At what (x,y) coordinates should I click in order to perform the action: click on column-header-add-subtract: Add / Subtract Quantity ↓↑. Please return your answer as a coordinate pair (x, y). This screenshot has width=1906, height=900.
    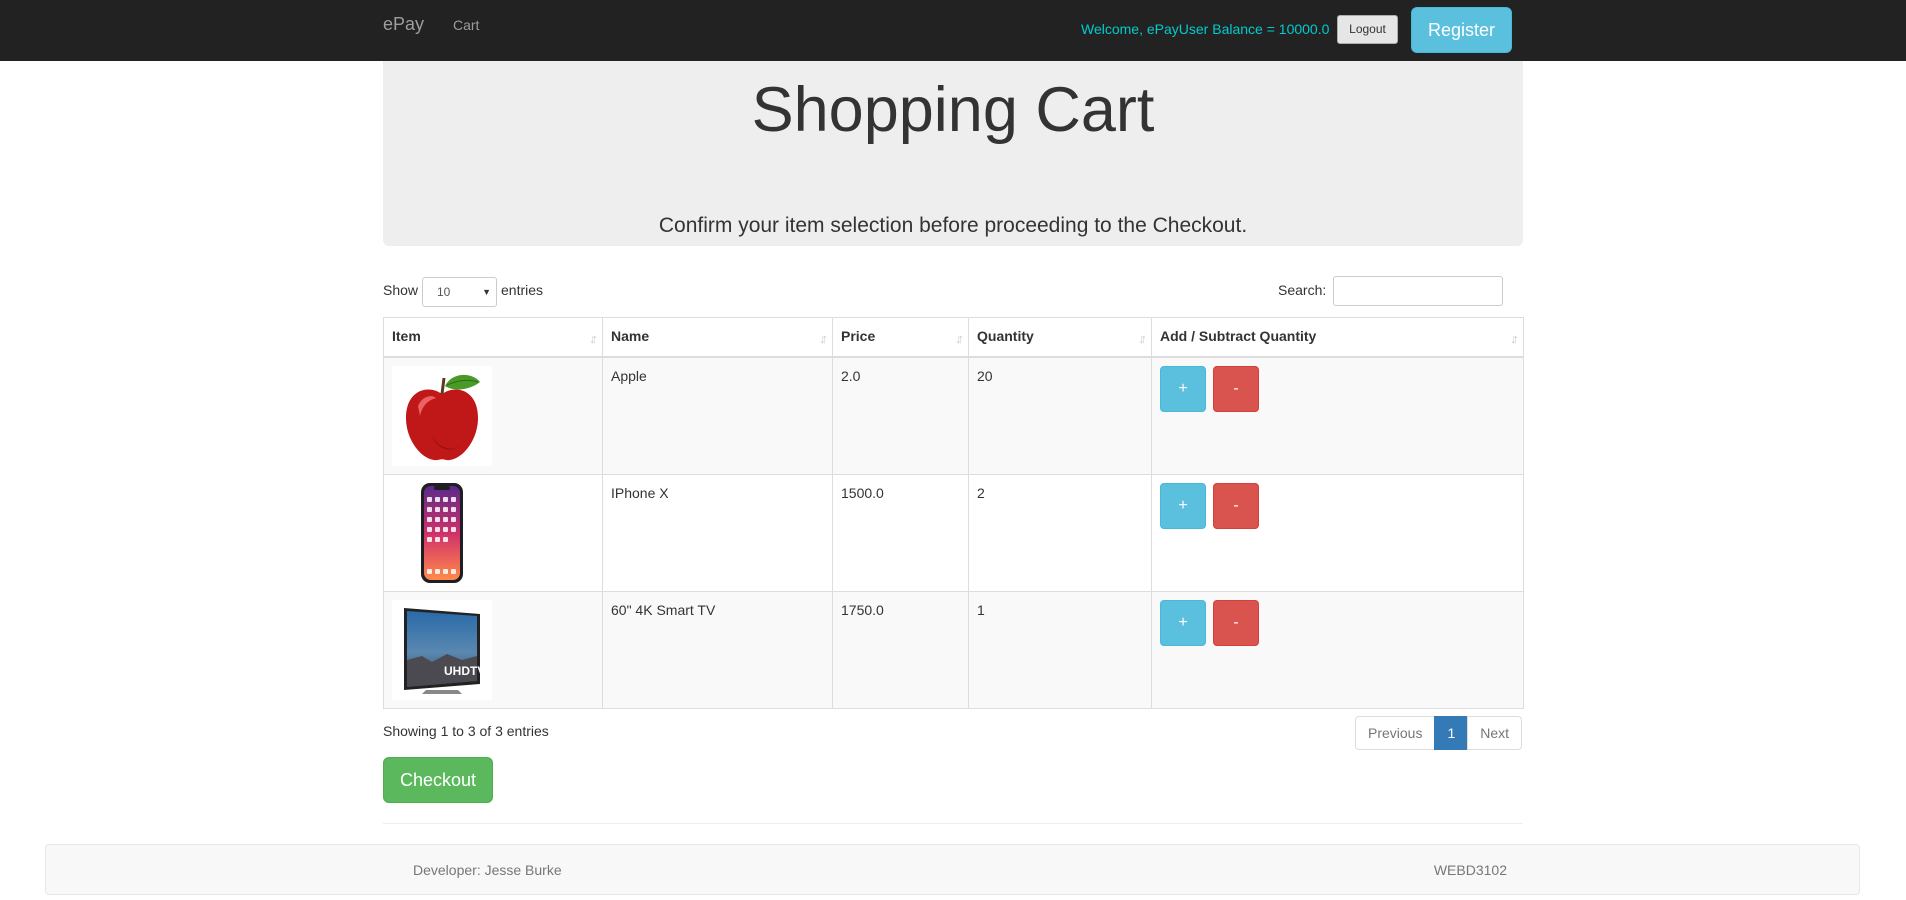
    Looking at the image, I should click on (1337, 337).